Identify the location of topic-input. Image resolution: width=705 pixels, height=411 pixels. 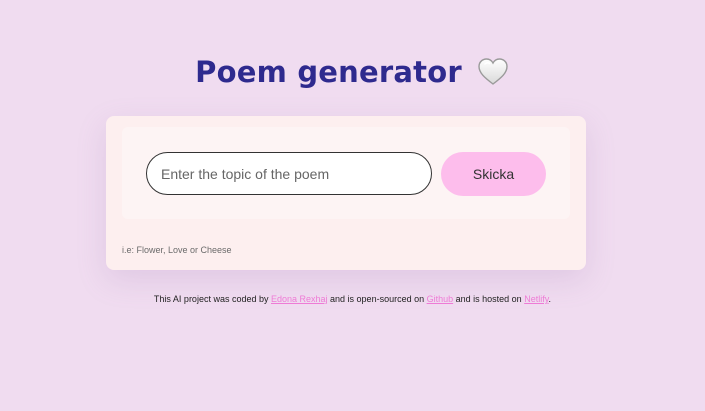
(289, 173).